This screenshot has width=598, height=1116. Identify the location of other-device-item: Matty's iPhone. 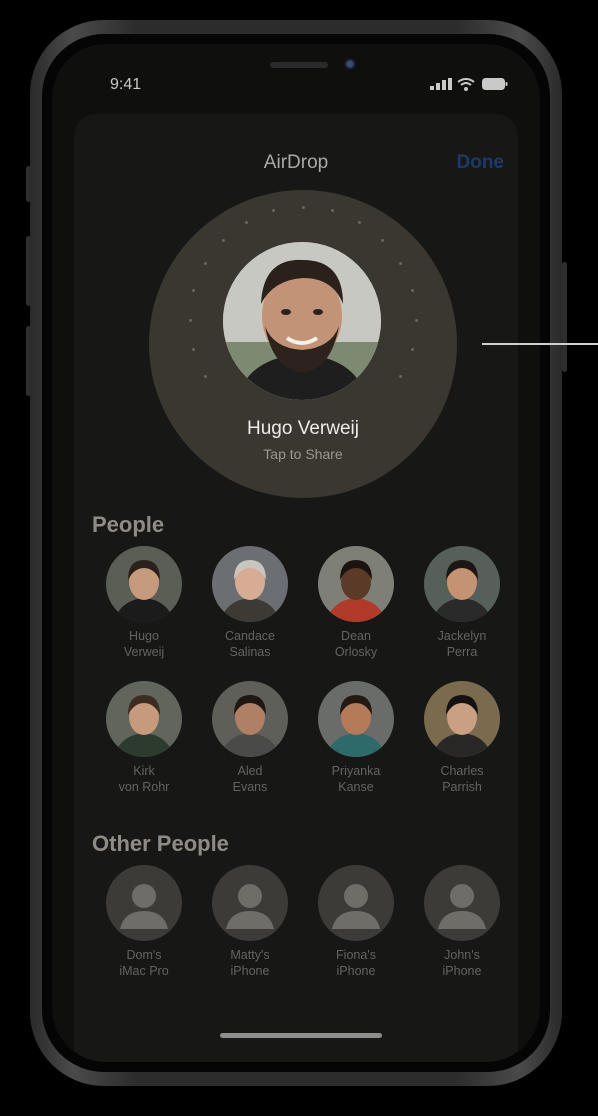
(250, 922).